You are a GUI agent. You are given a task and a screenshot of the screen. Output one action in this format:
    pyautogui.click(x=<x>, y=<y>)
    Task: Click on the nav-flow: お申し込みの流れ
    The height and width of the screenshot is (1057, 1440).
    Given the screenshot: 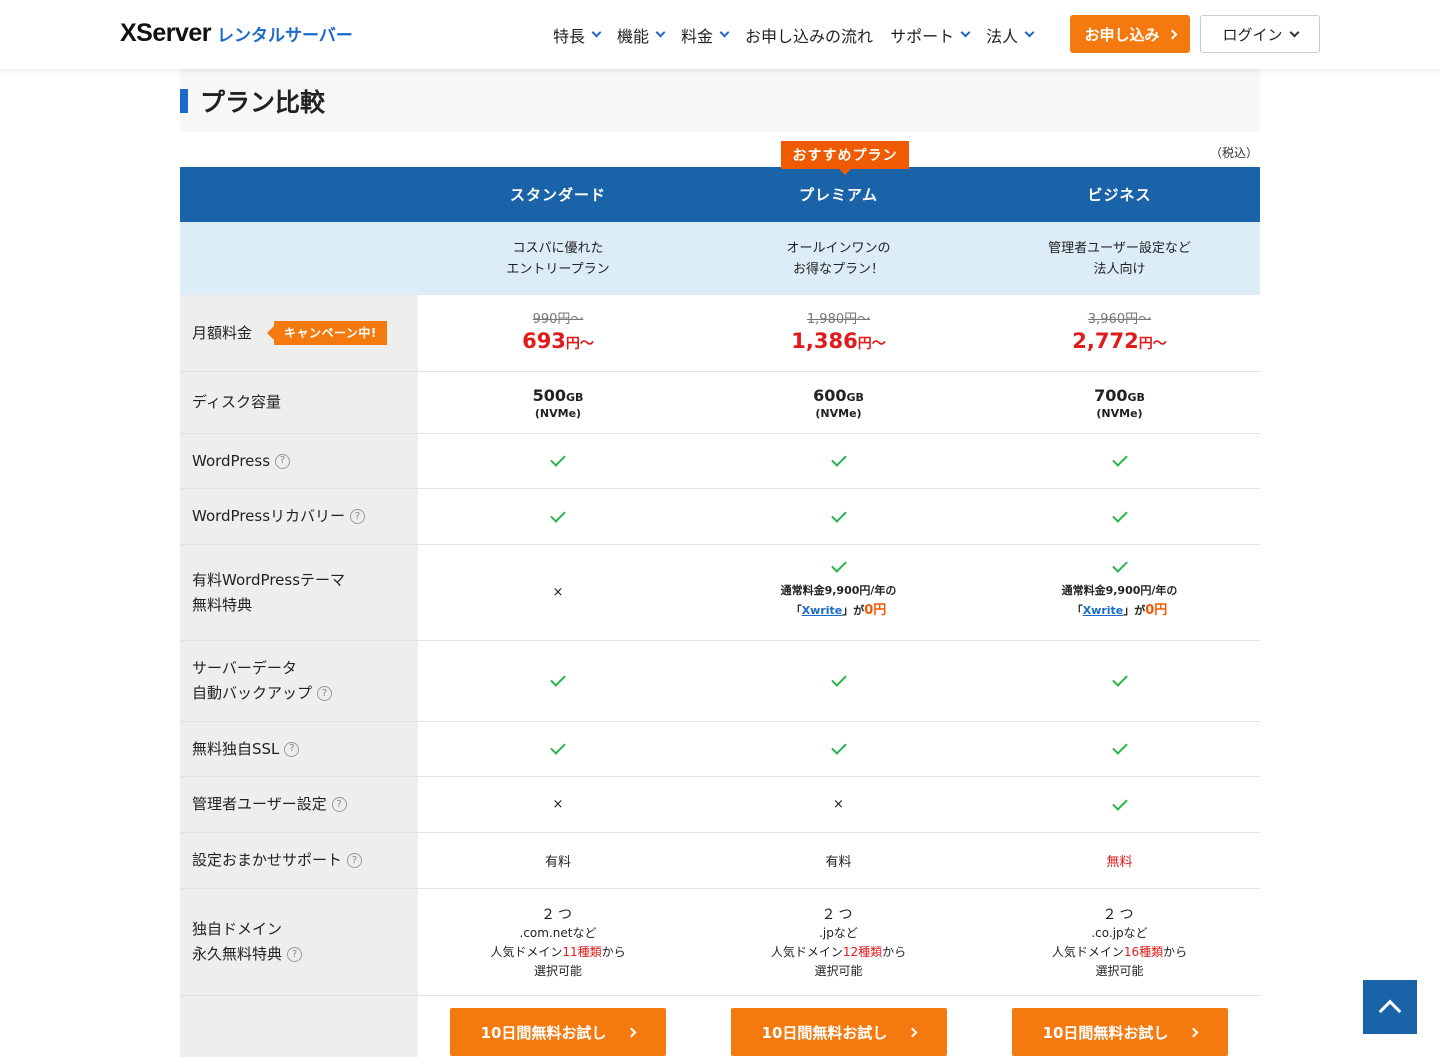 What is the action you would take?
    pyautogui.click(x=809, y=35)
    